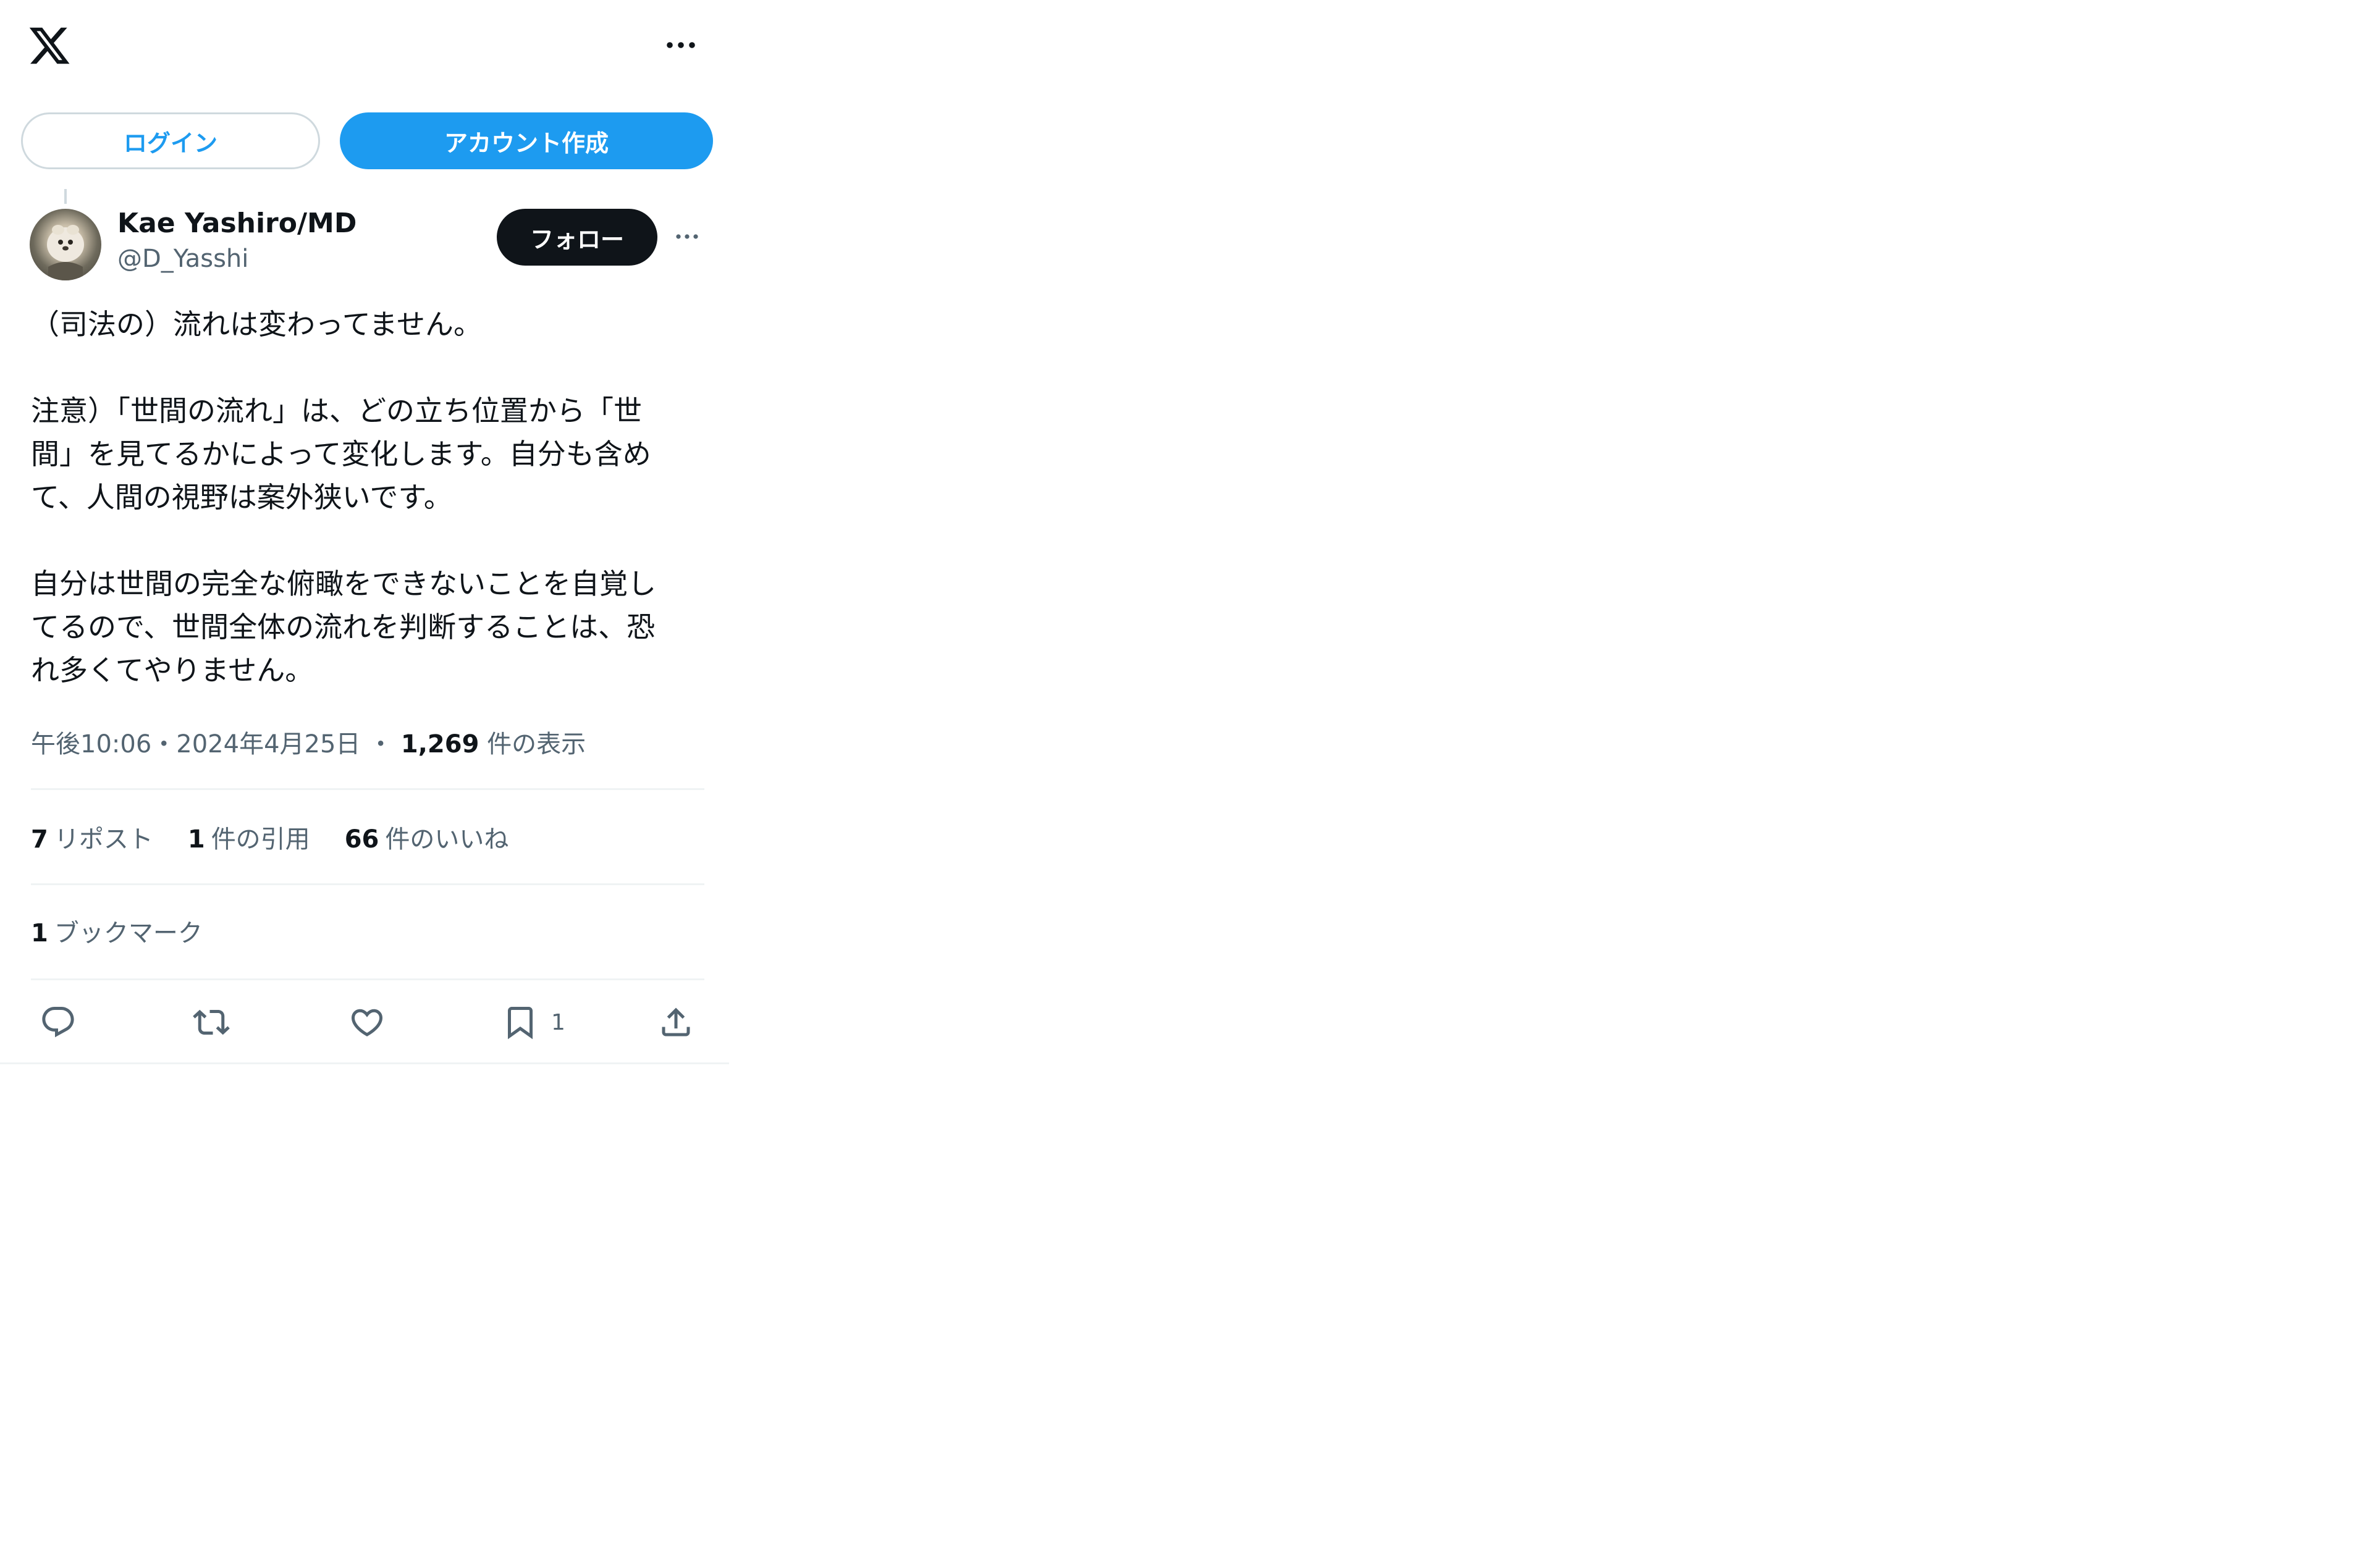 This screenshot has height=1564, width=2380. I want to click on tweet-time: 午後10:06, so click(91, 744).